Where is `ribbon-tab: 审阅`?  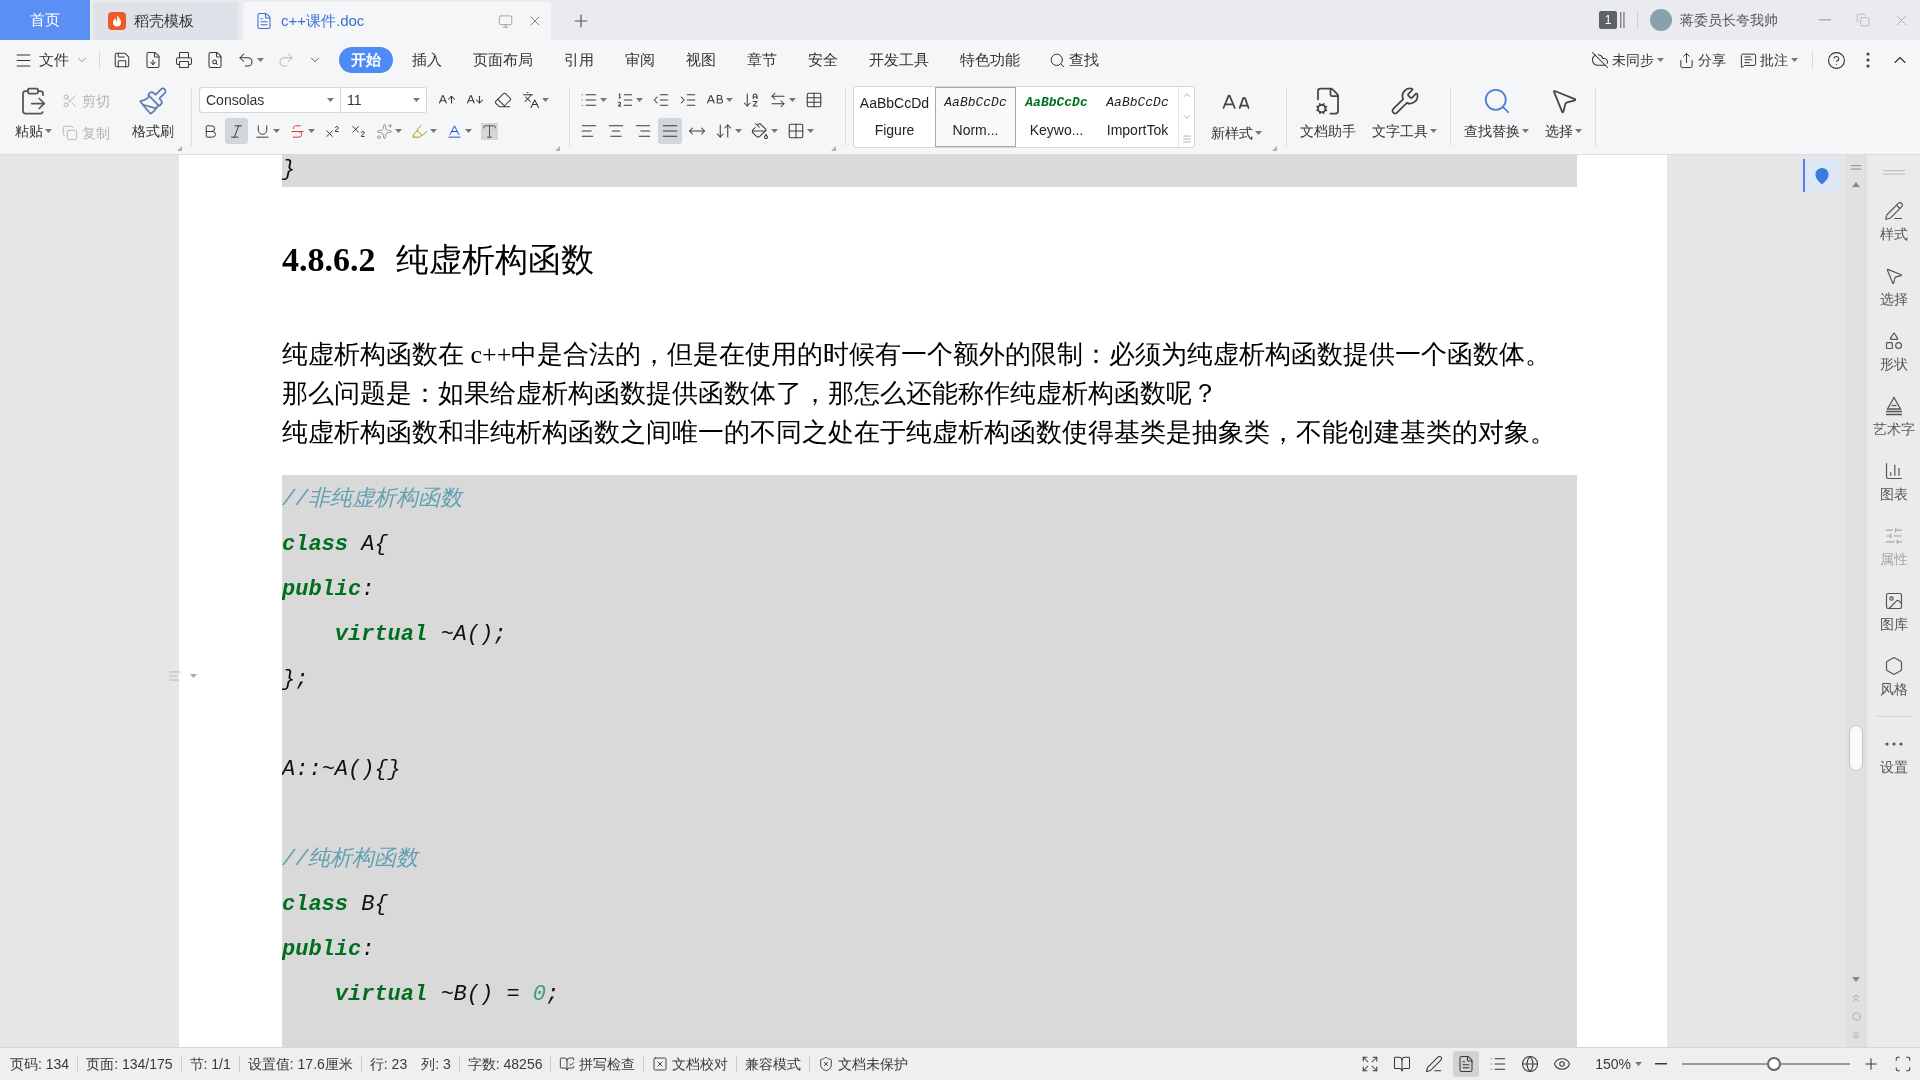 ribbon-tab: 审阅 is located at coordinates (640, 60).